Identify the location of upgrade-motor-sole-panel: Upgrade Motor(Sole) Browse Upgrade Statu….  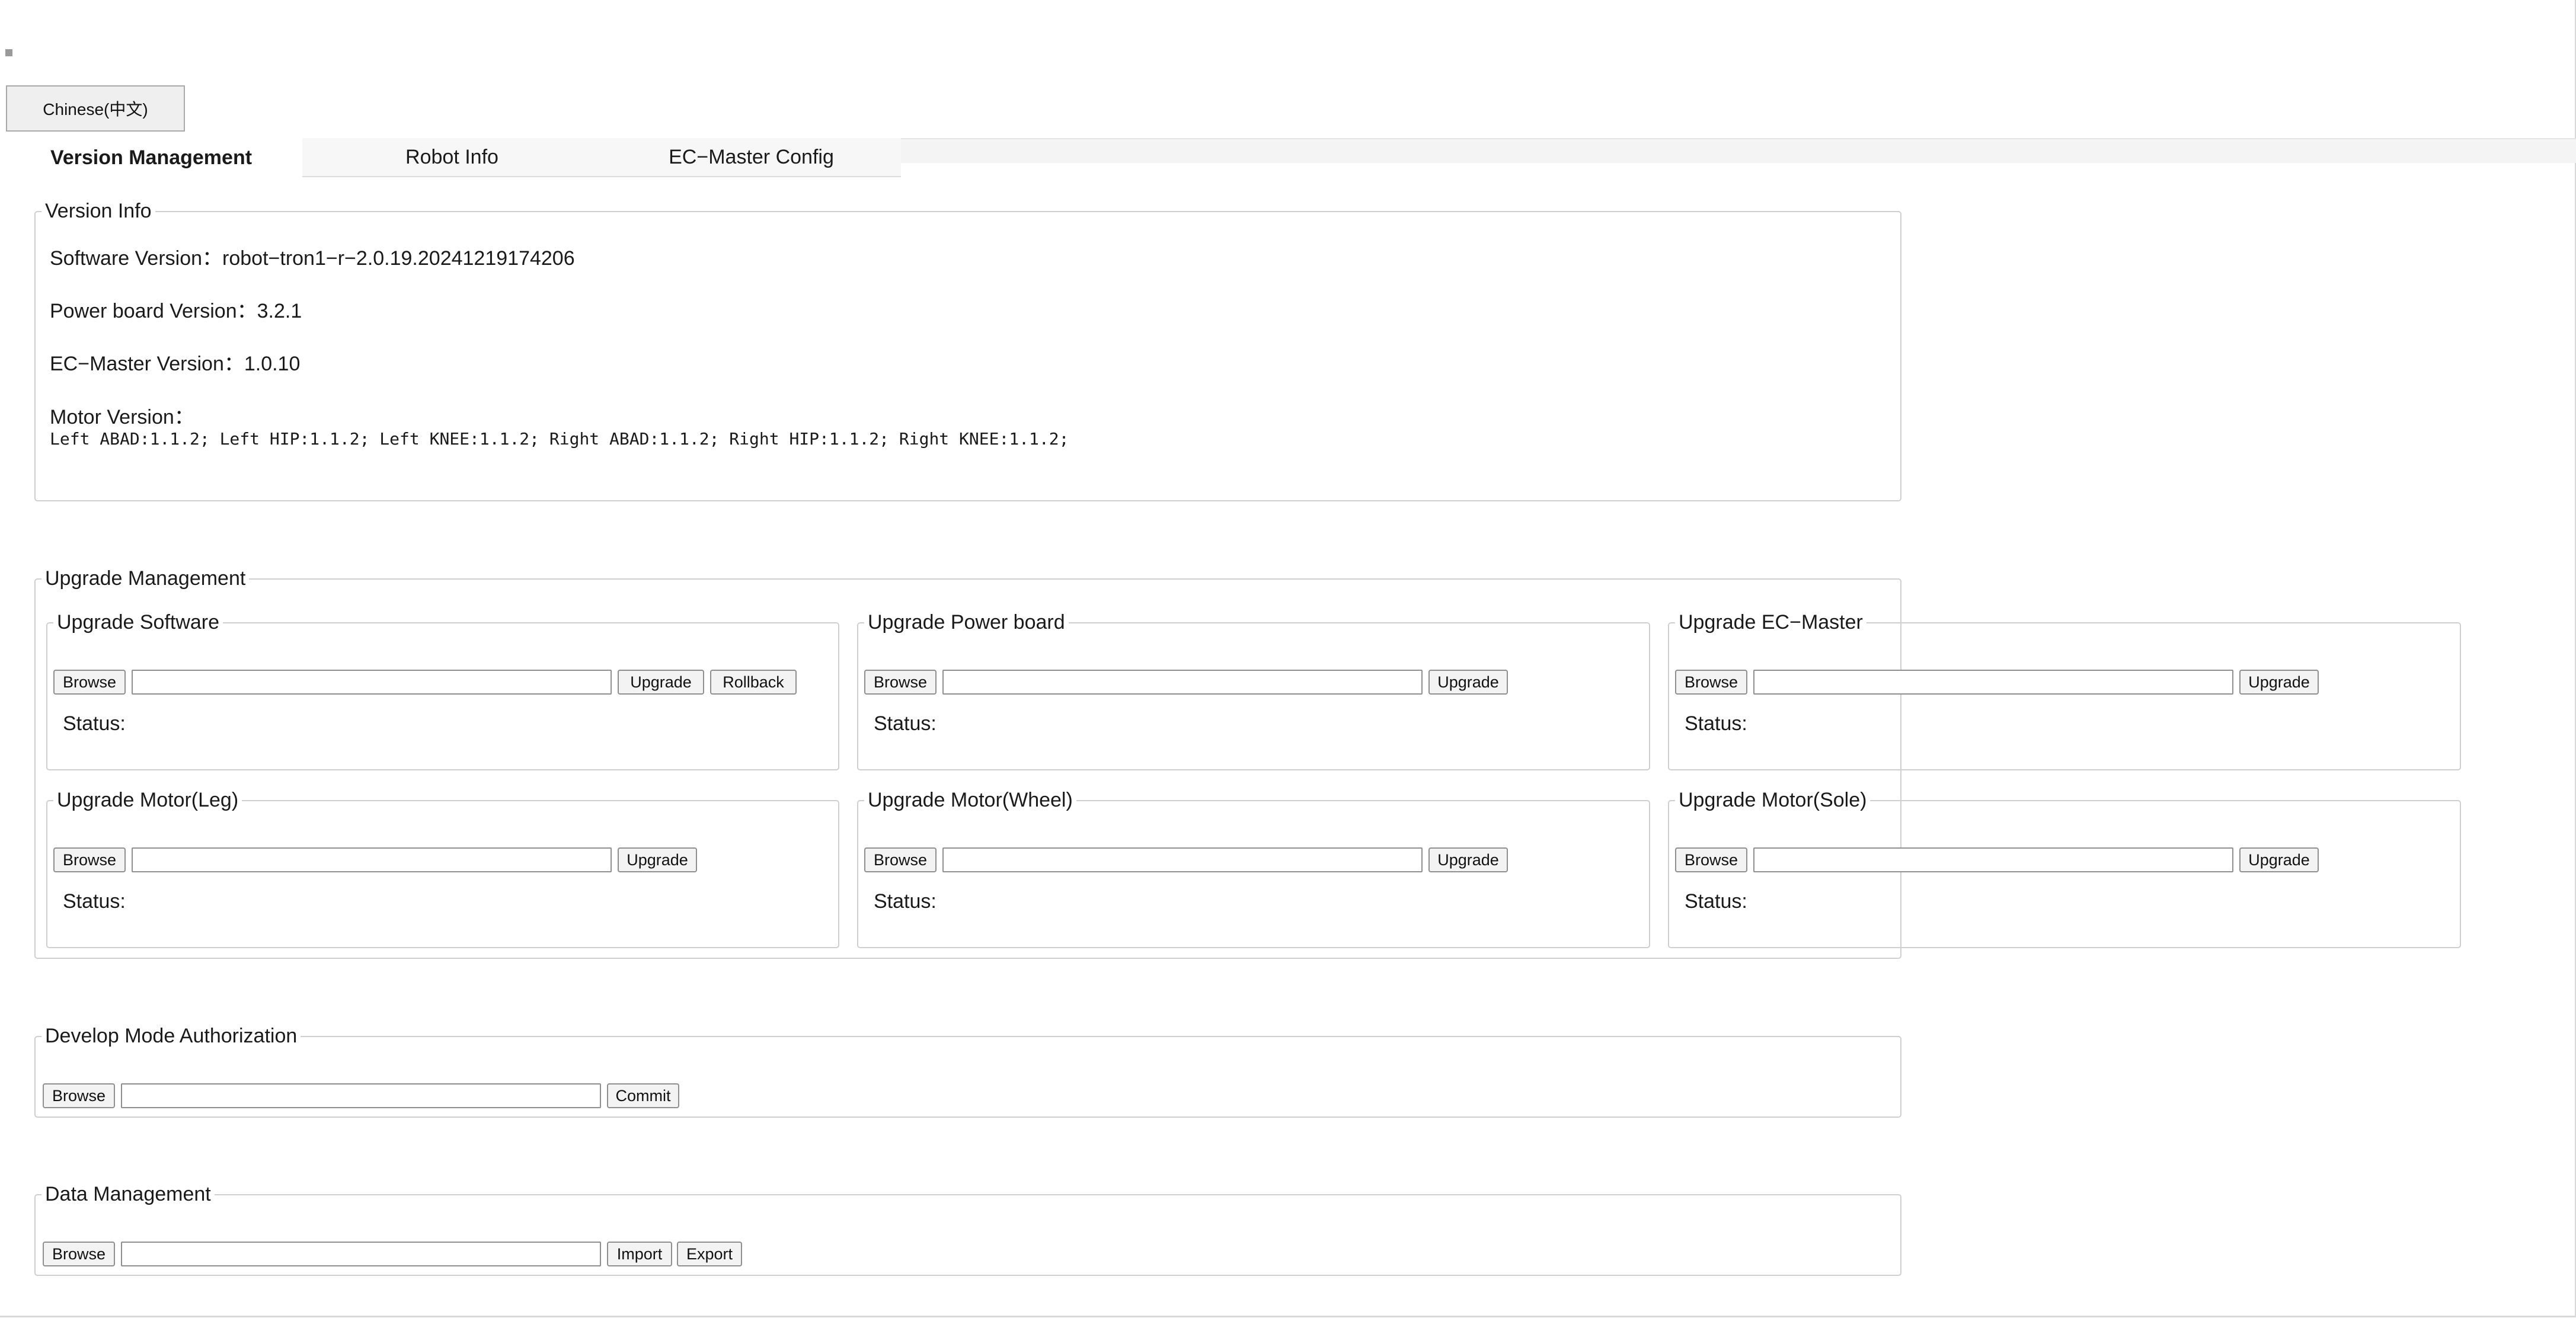
(2064, 868).